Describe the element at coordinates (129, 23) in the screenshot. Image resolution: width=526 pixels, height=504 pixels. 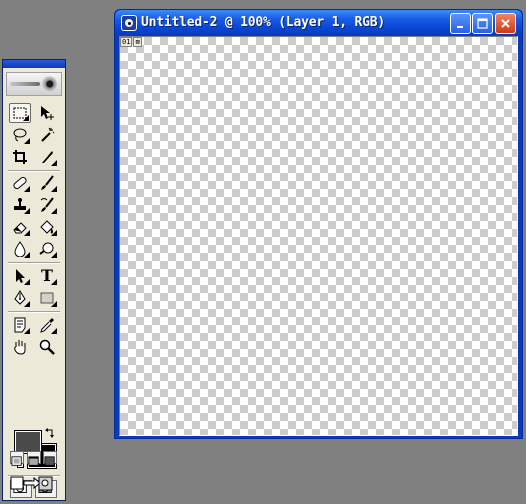
I see `photoshop-document-icon` at that location.